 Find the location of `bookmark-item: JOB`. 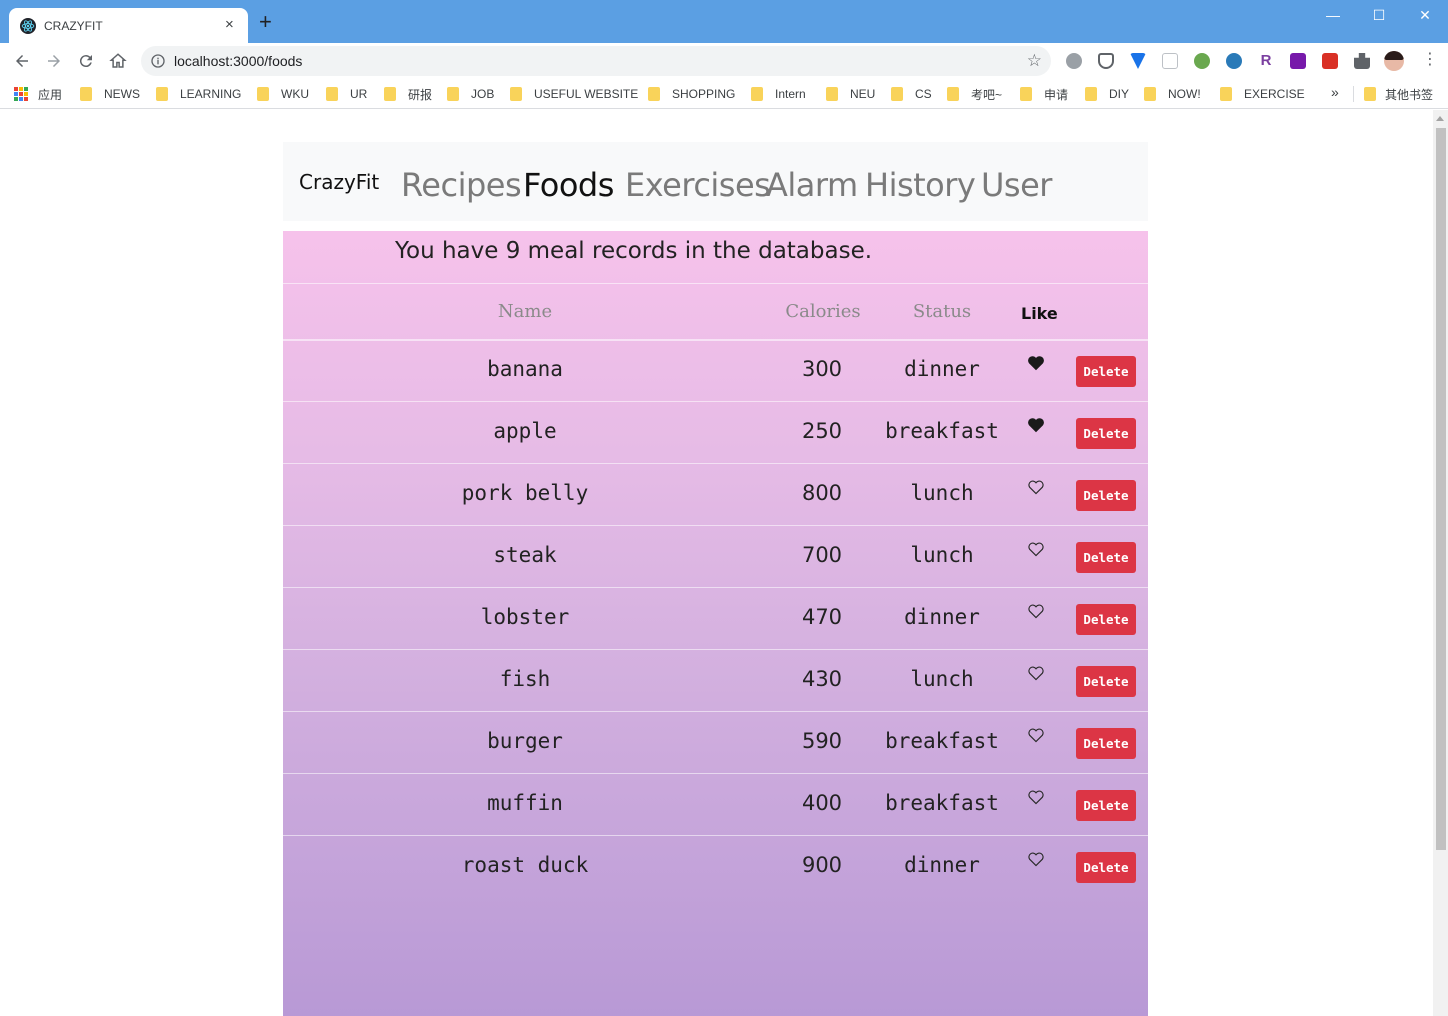

bookmark-item: JOB is located at coordinates (470, 94).